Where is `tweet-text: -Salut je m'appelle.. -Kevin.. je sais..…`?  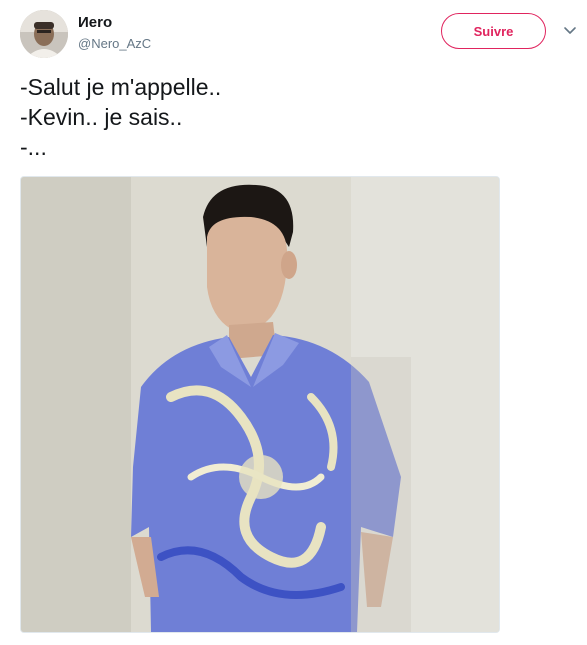 tweet-text: -Salut je m'appelle.. -Kevin.. je sais..… is located at coordinates (290, 117).